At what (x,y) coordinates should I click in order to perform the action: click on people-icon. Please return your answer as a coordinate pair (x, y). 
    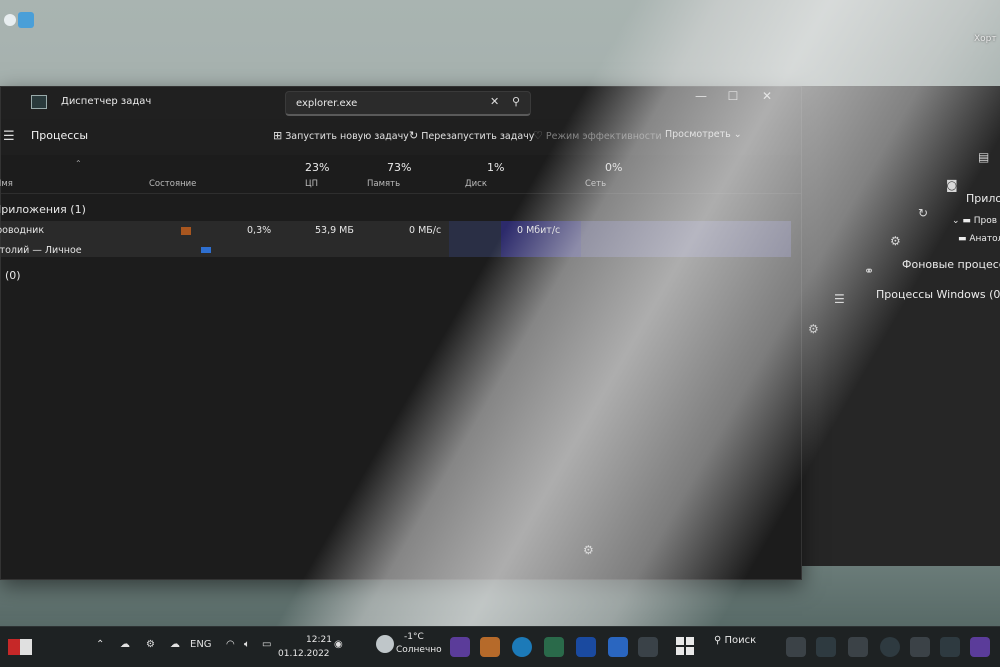
    Looking at the image, I should click on (26, 20).